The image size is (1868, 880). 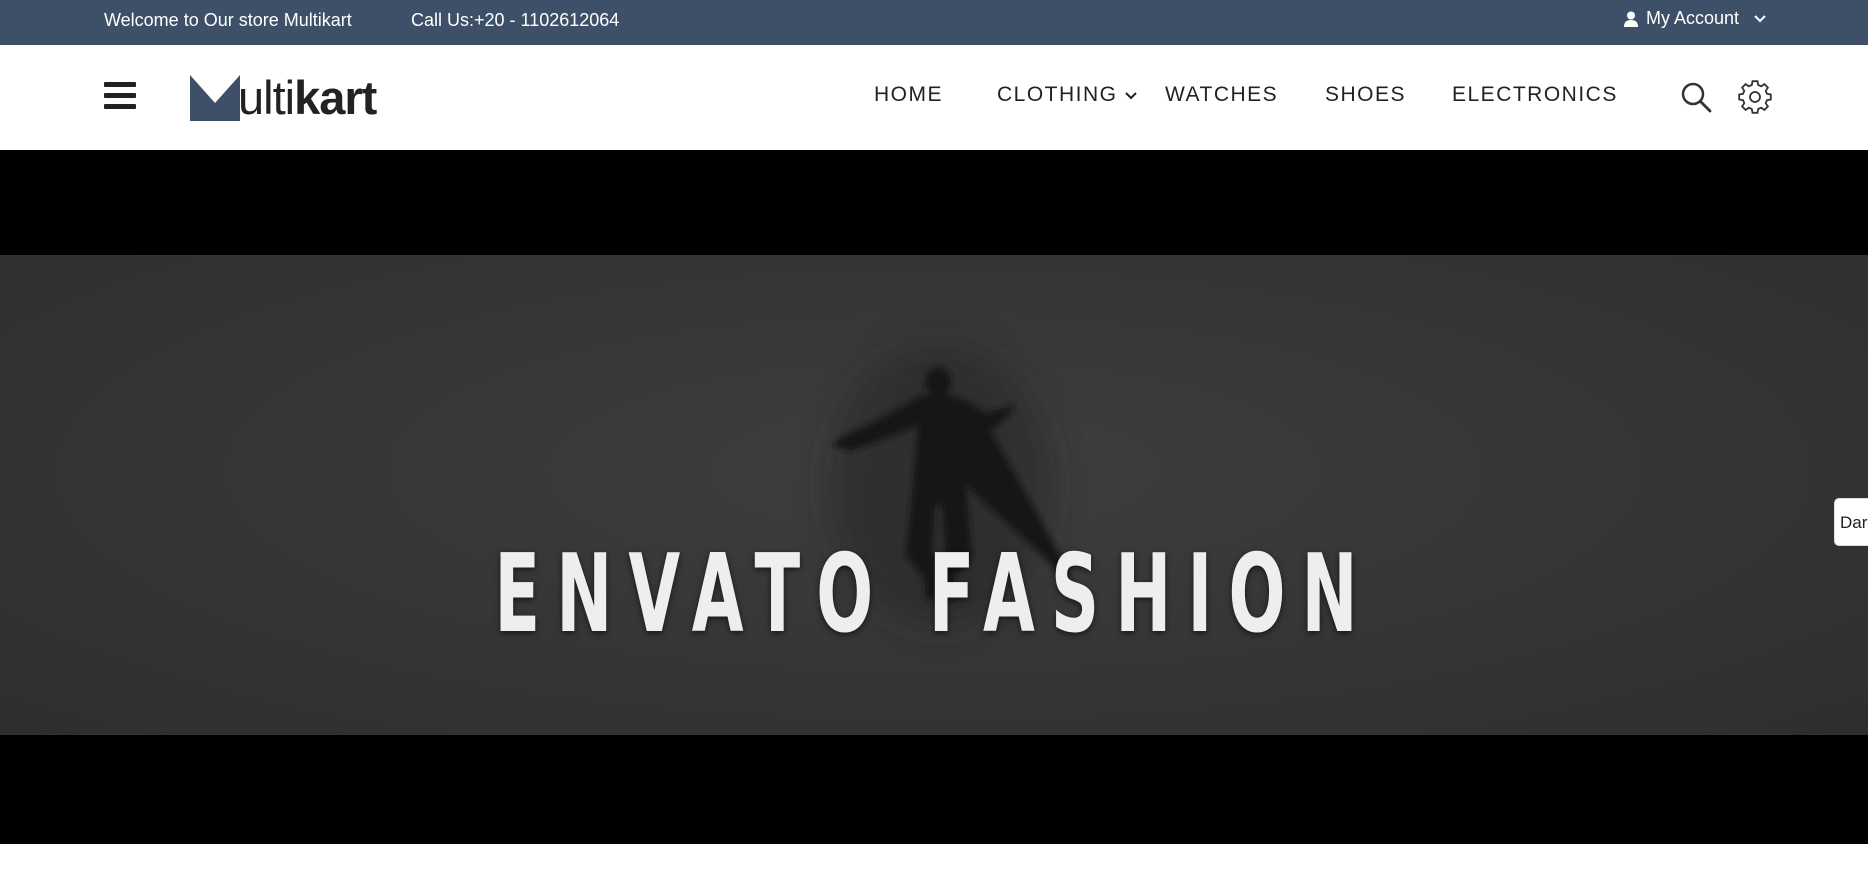 What do you see at coordinates (1755, 97) in the screenshot?
I see `gear-icon` at bounding box center [1755, 97].